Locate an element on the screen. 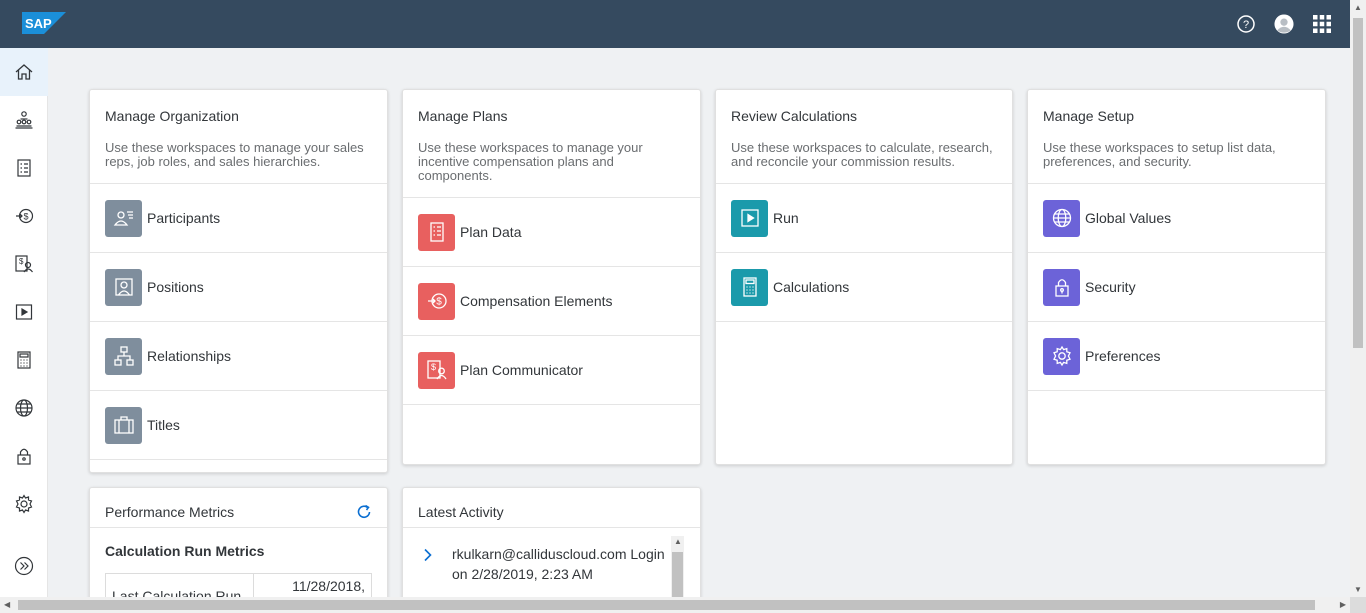 The width and height of the screenshot is (1366, 613). card-title: Review Calculations is located at coordinates (794, 116).